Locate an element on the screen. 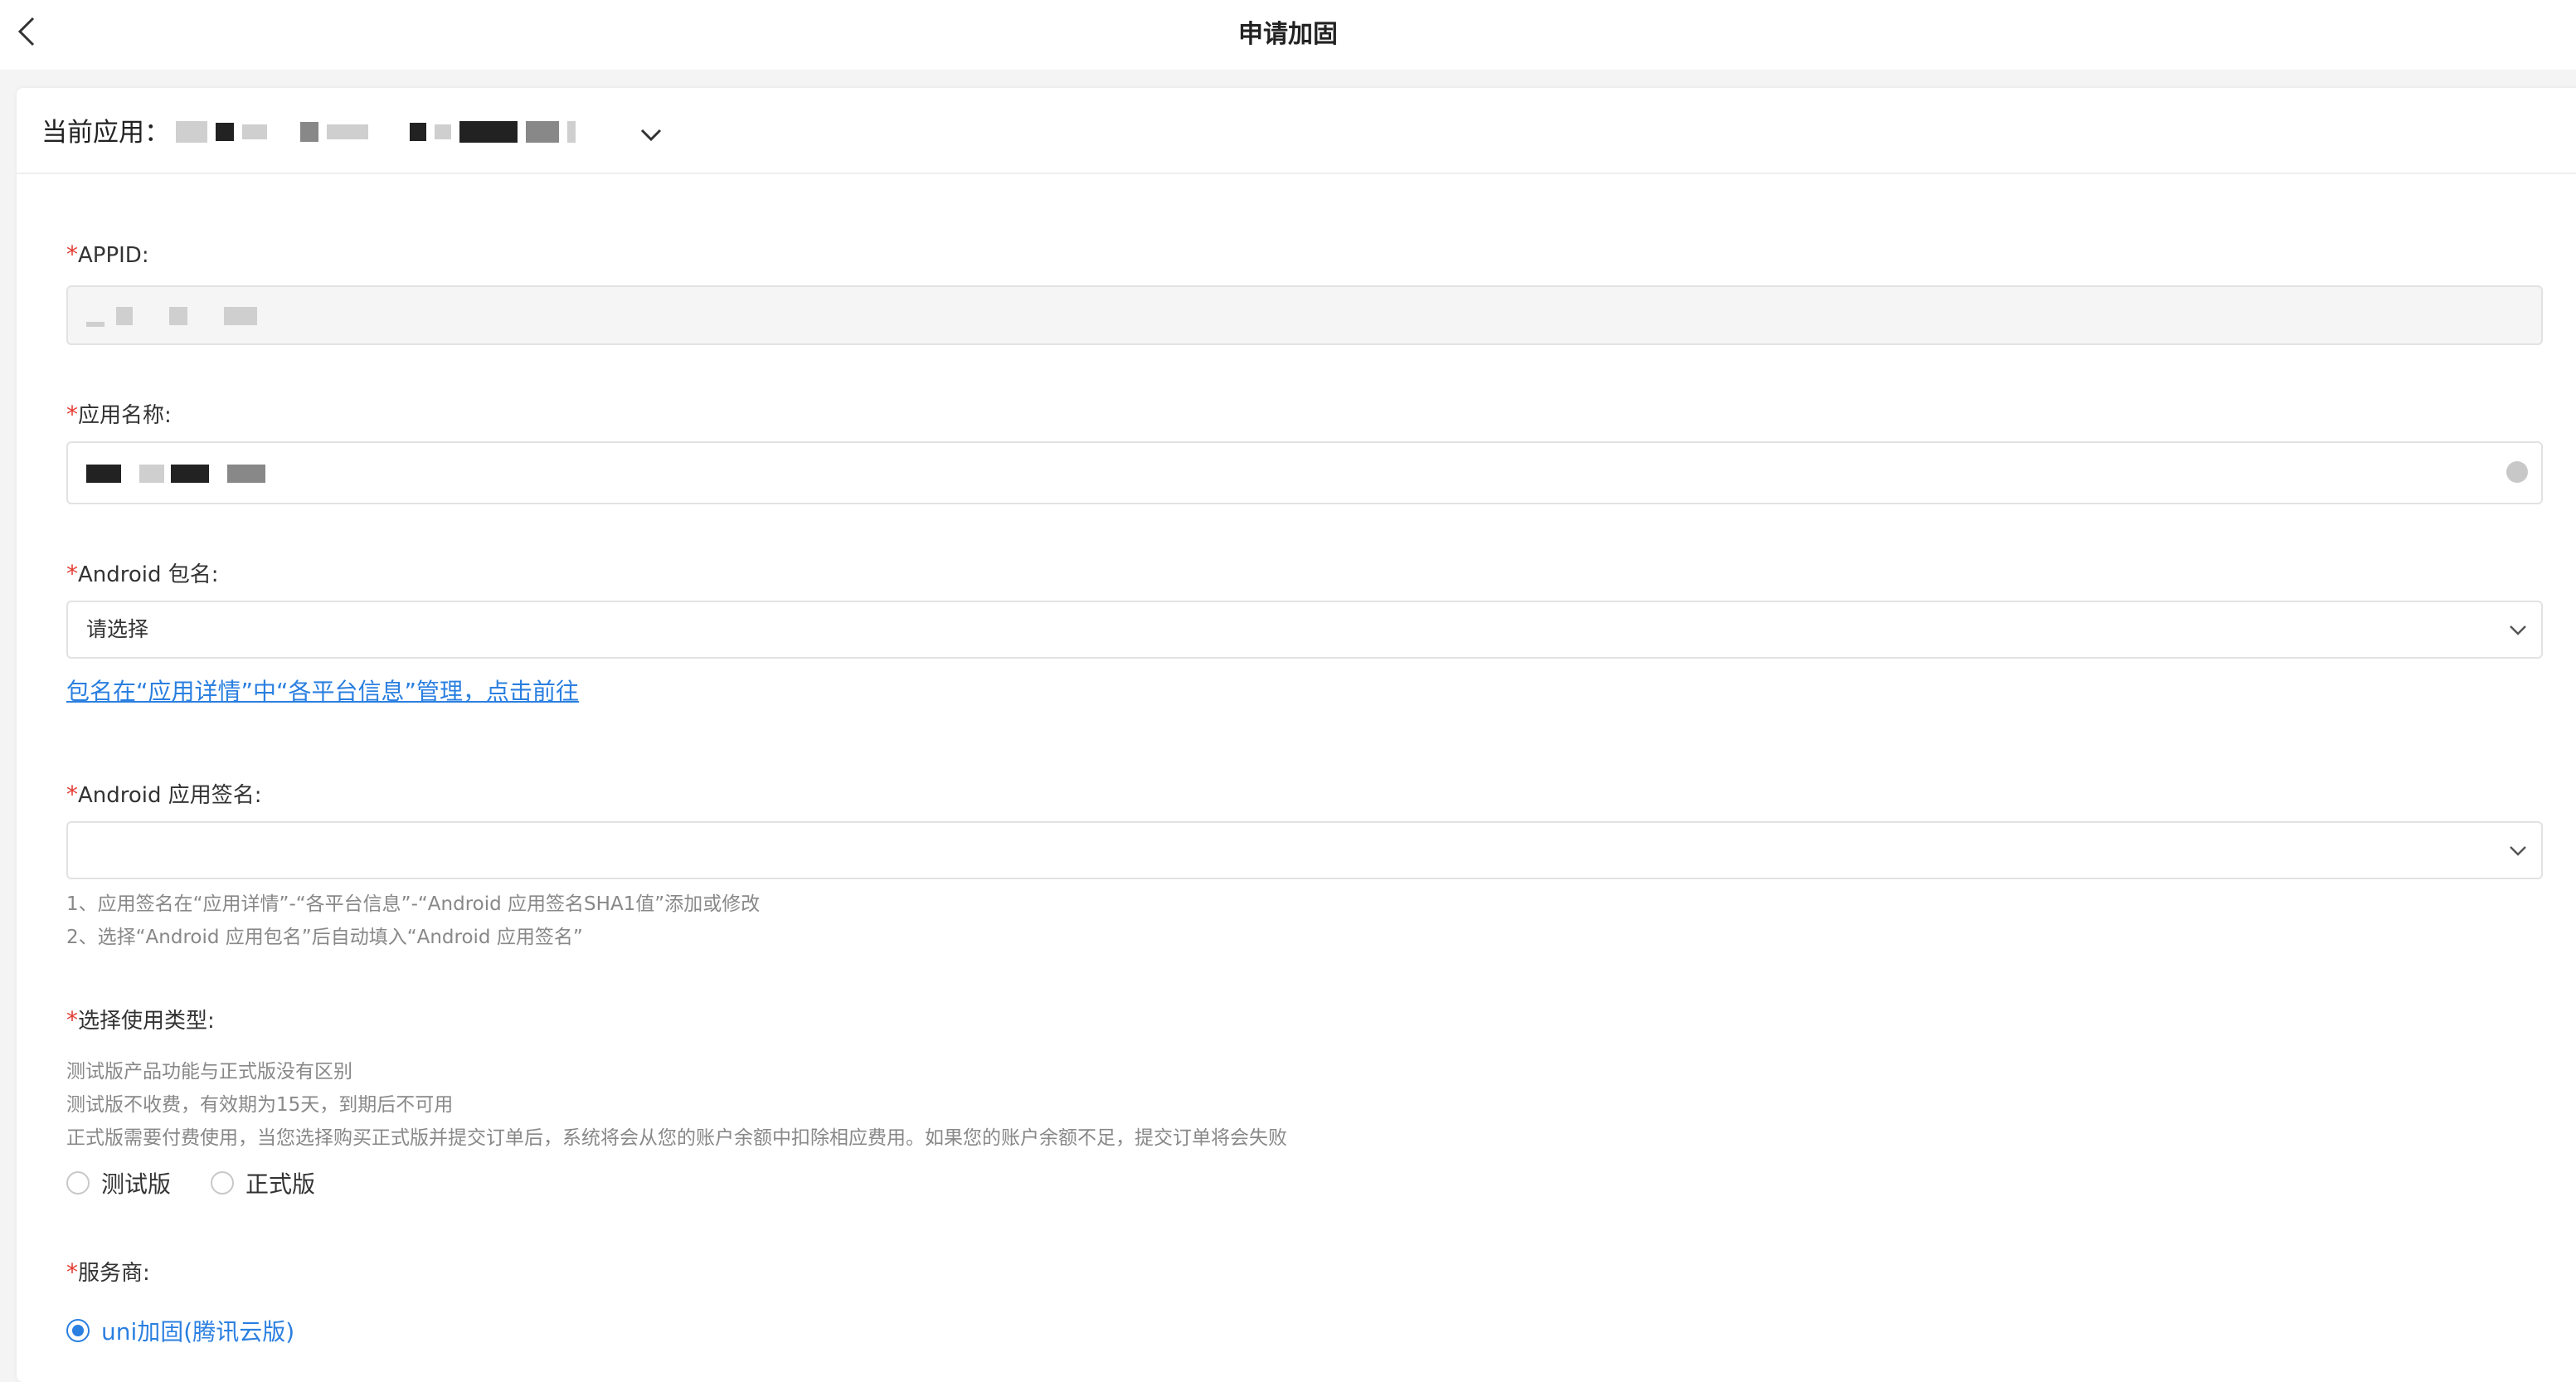  app-name-label: *应用名称: is located at coordinates (119, 413).